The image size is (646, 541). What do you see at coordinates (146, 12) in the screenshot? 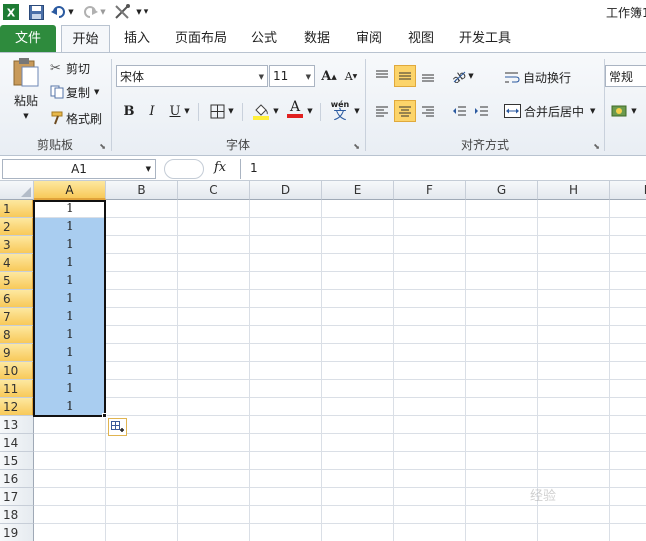
I see `customize-icon: ▾` at bounding box center [146, 12].